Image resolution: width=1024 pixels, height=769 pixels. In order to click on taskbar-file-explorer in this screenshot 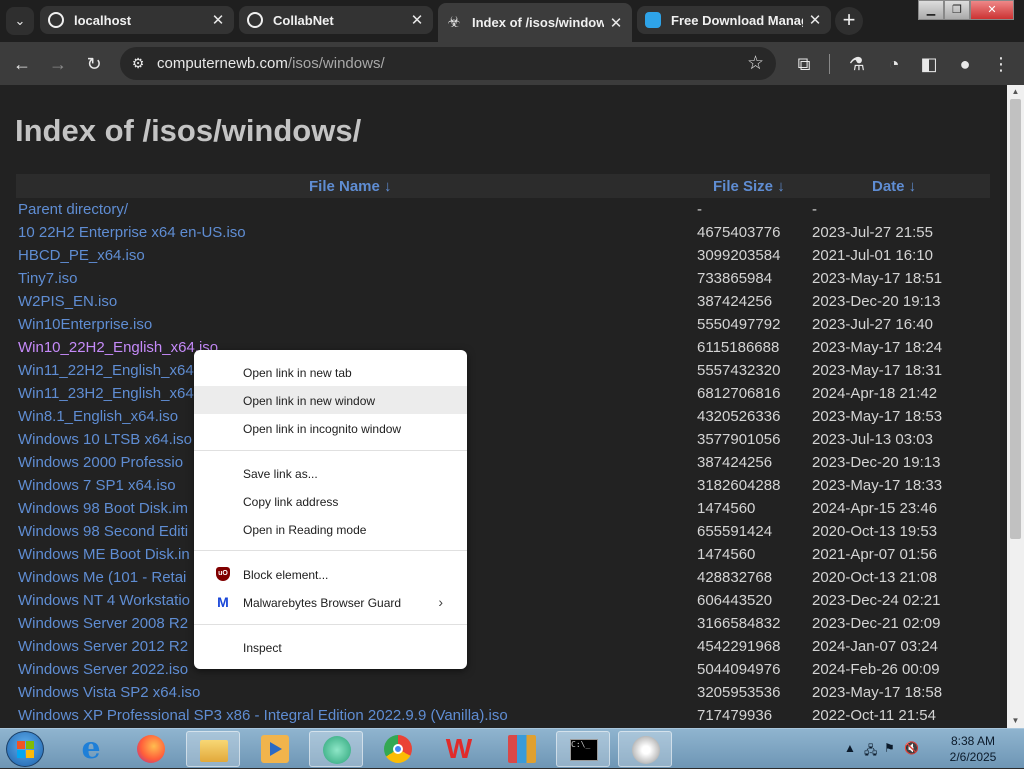, I will do `click(213, 749)`.